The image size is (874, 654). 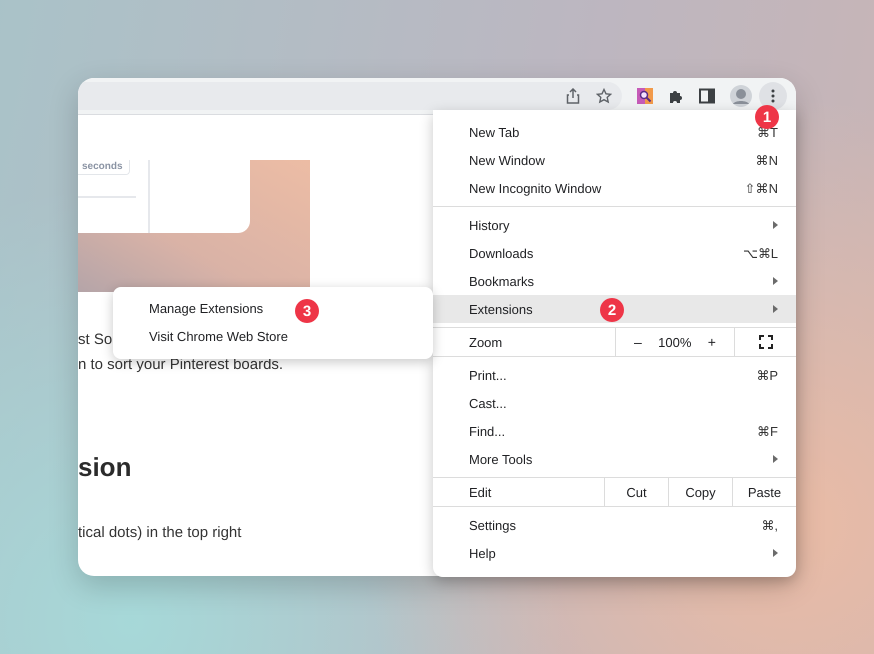 I want to click on star-icon, so click(x=604, y=96).